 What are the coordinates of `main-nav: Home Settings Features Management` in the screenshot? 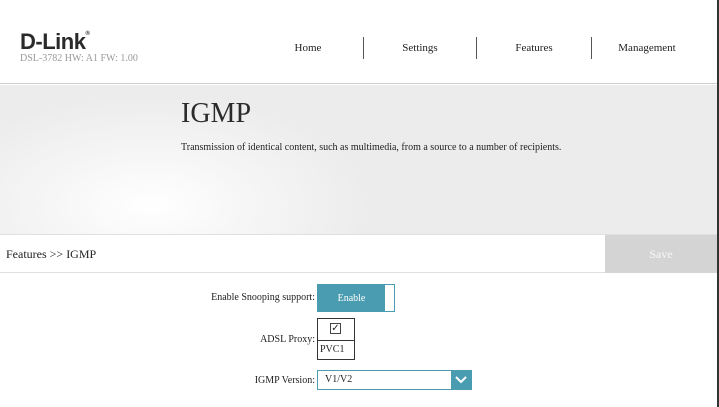 It's located at (477, 48).